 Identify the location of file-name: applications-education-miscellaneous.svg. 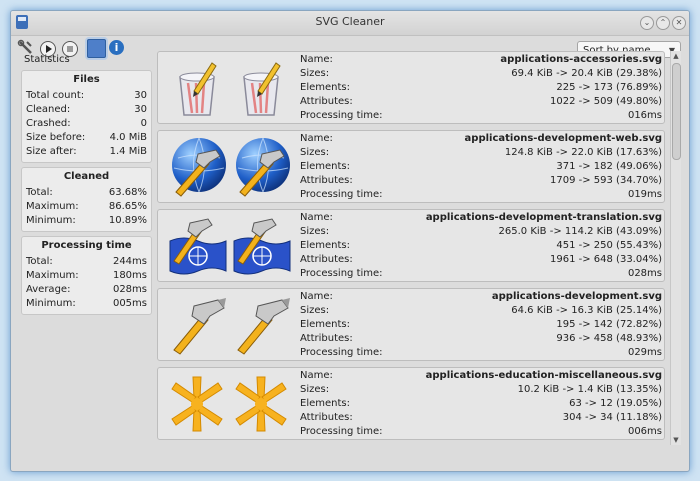
(543, 375).